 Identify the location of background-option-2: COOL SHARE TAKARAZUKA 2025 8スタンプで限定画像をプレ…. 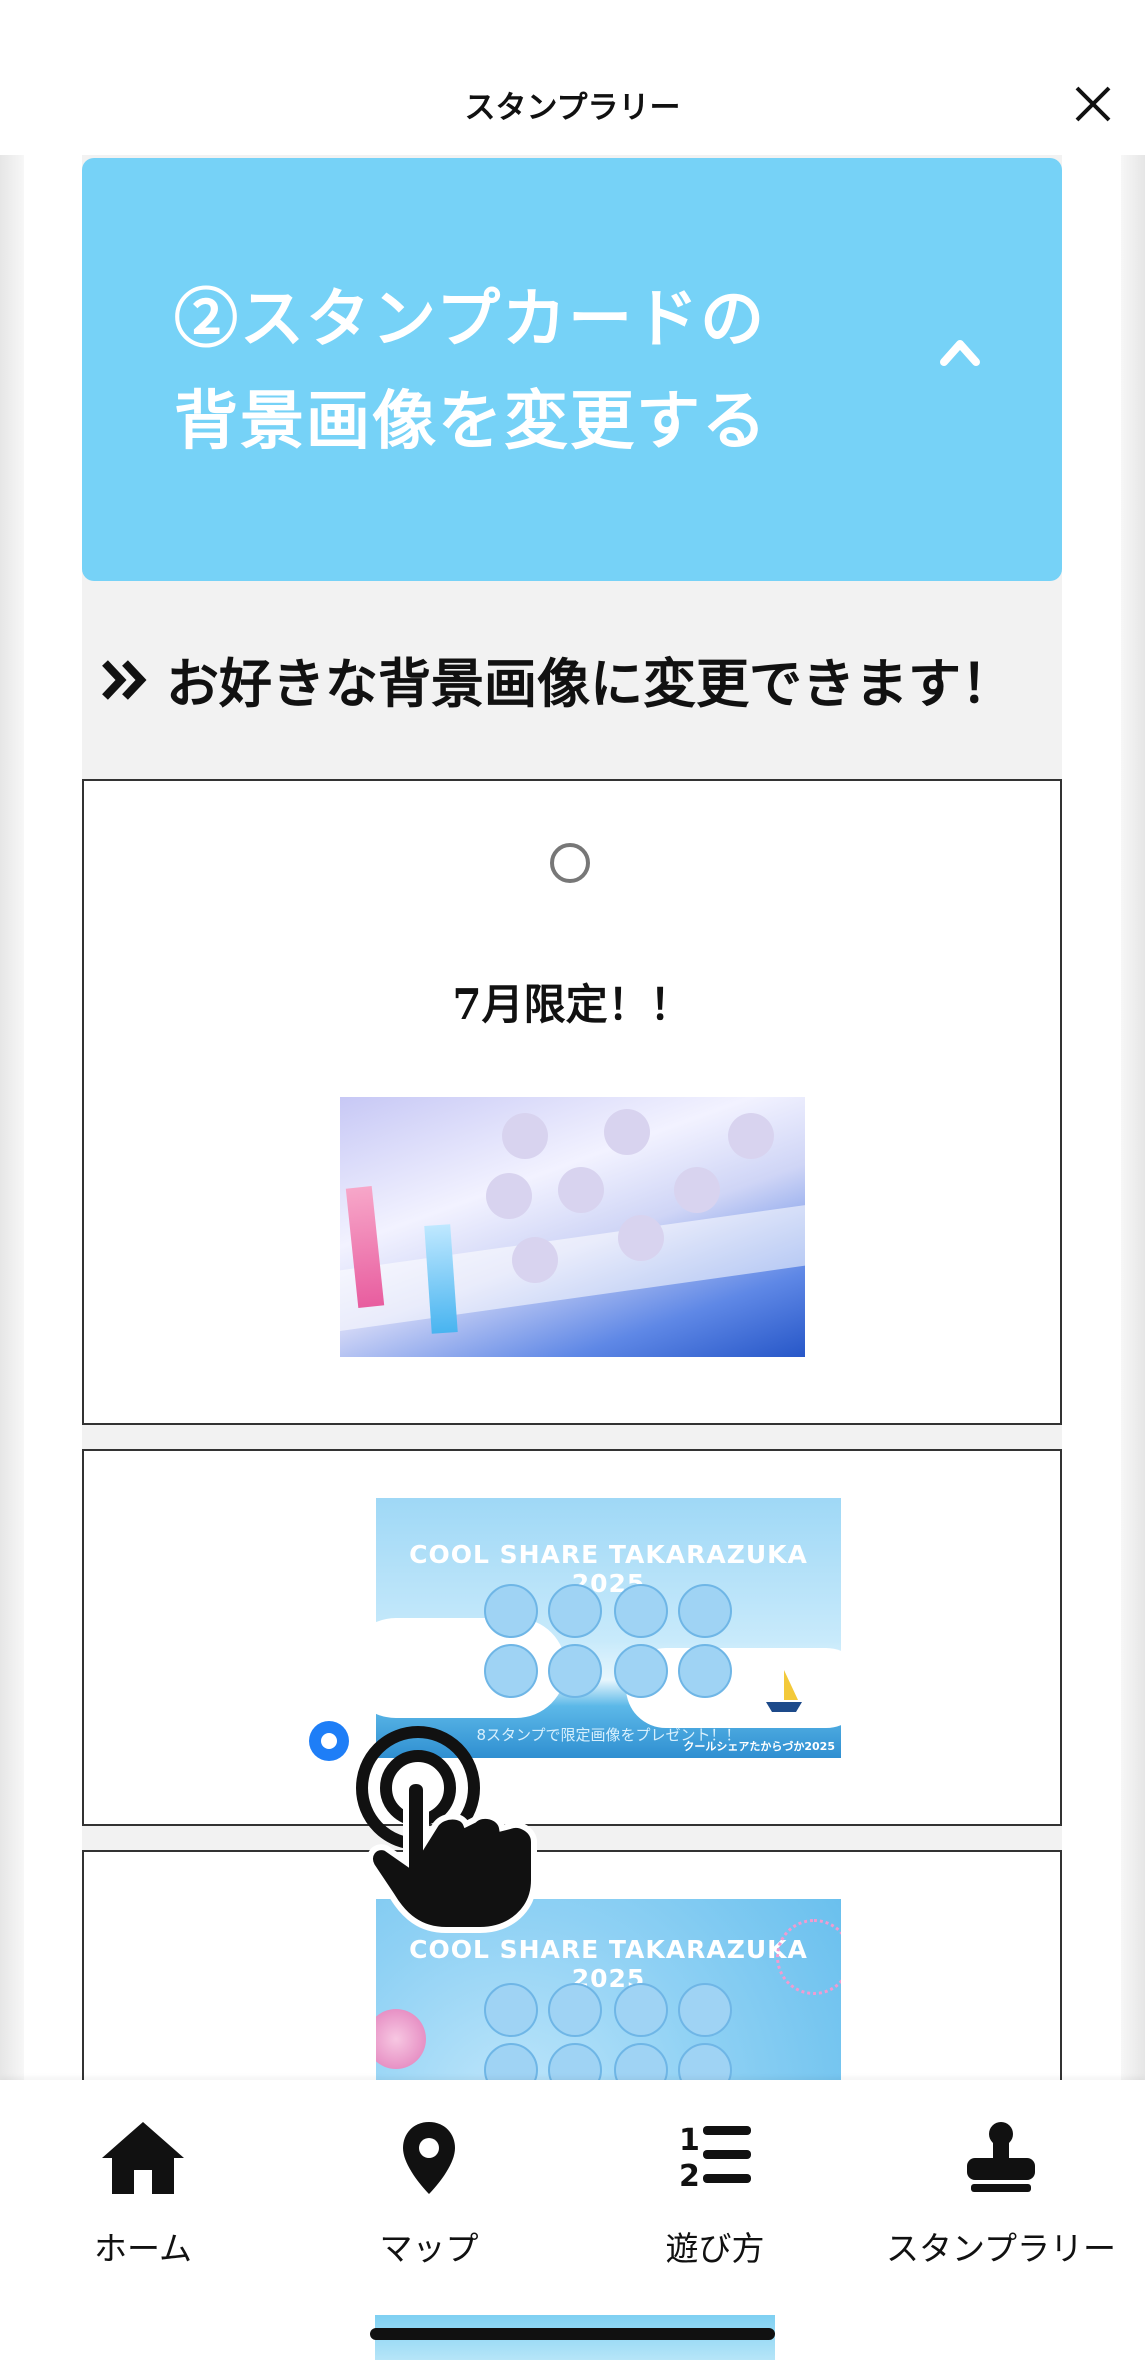
(572, 1637).